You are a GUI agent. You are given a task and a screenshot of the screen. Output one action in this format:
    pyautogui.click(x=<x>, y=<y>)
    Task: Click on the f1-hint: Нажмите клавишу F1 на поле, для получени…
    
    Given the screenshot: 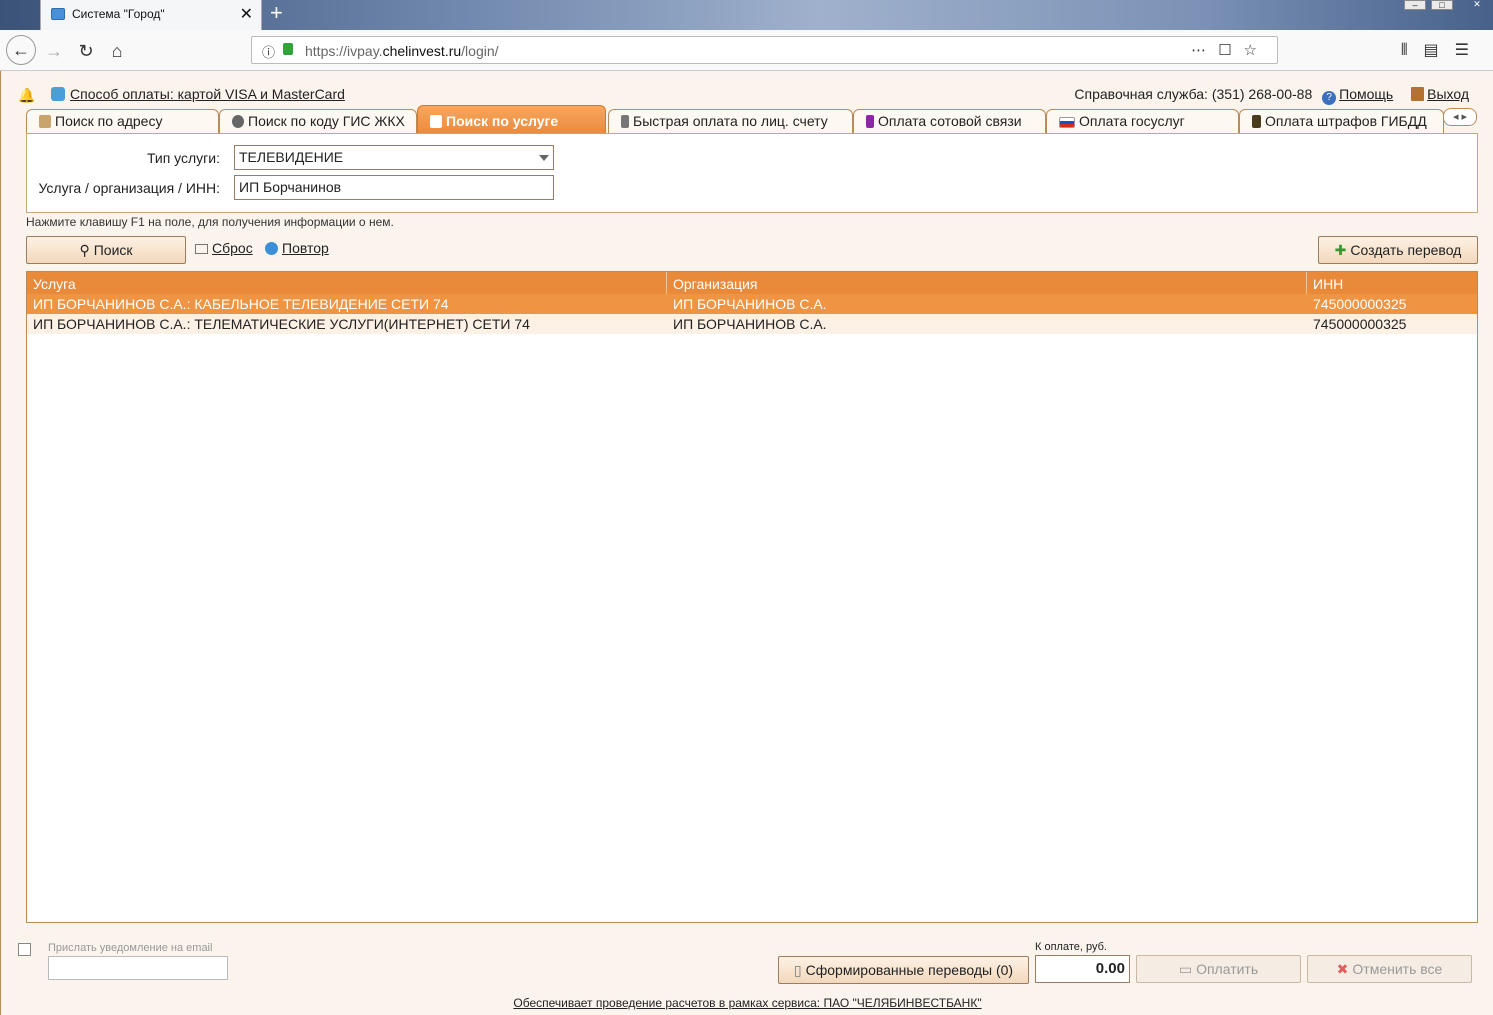 What is the action you would take?
    pyautogui.click(x=210, y=222)
    